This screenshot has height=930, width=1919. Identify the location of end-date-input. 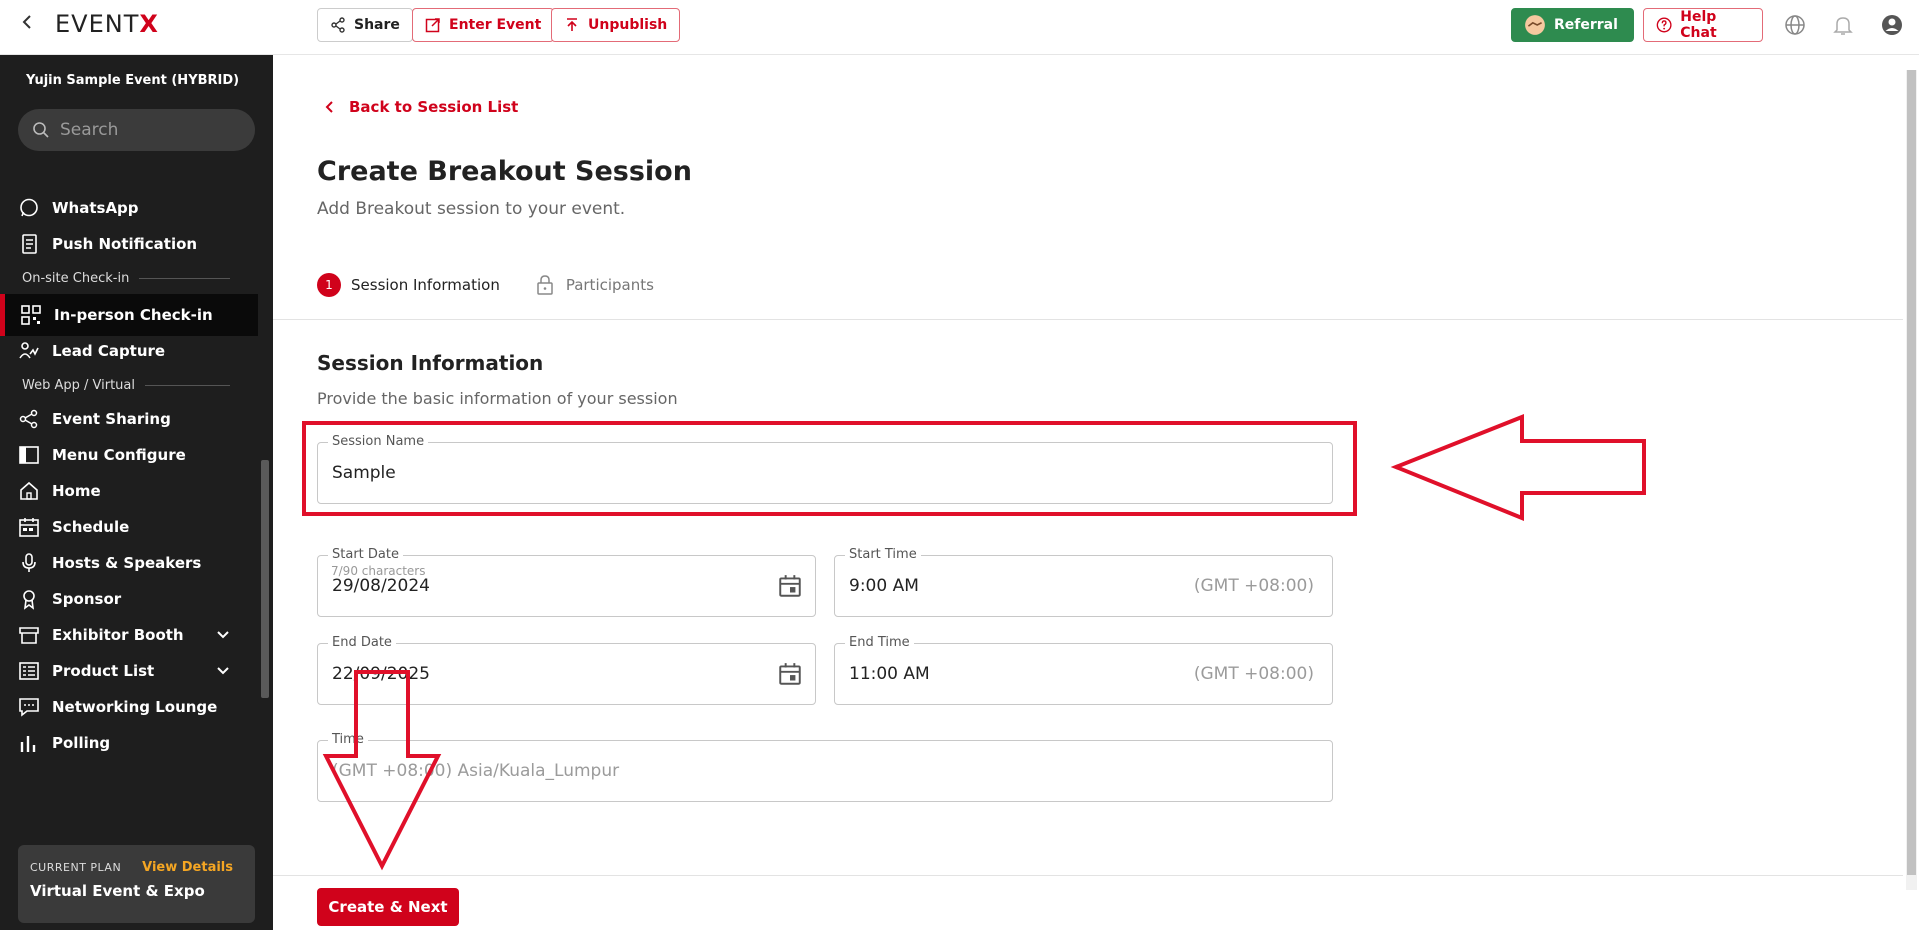
(531, 674).